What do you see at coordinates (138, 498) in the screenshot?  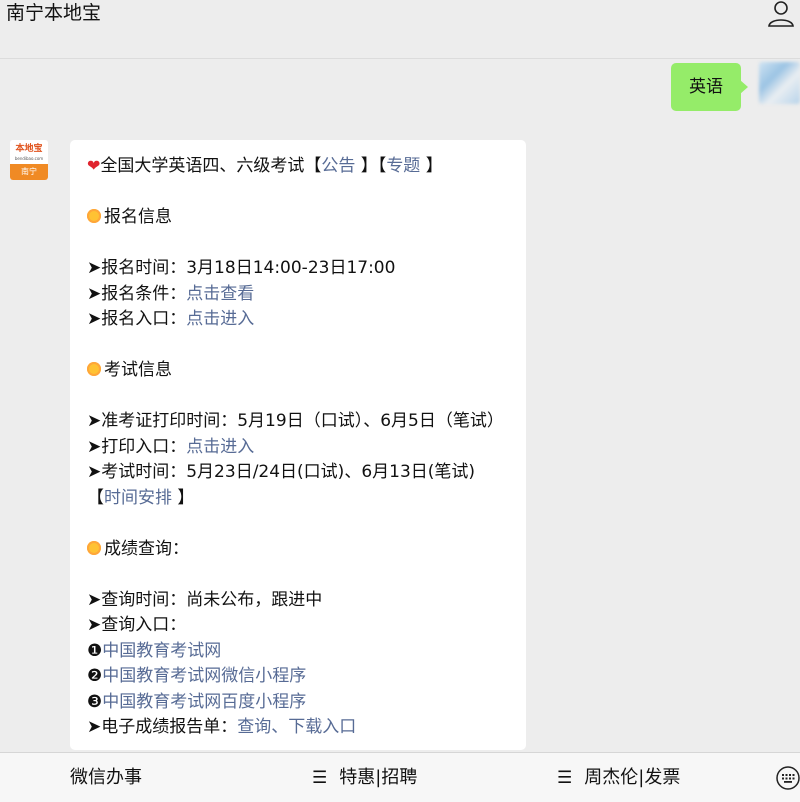 I see `schedule-link: 时间安排` at bounding box center [138, 498].